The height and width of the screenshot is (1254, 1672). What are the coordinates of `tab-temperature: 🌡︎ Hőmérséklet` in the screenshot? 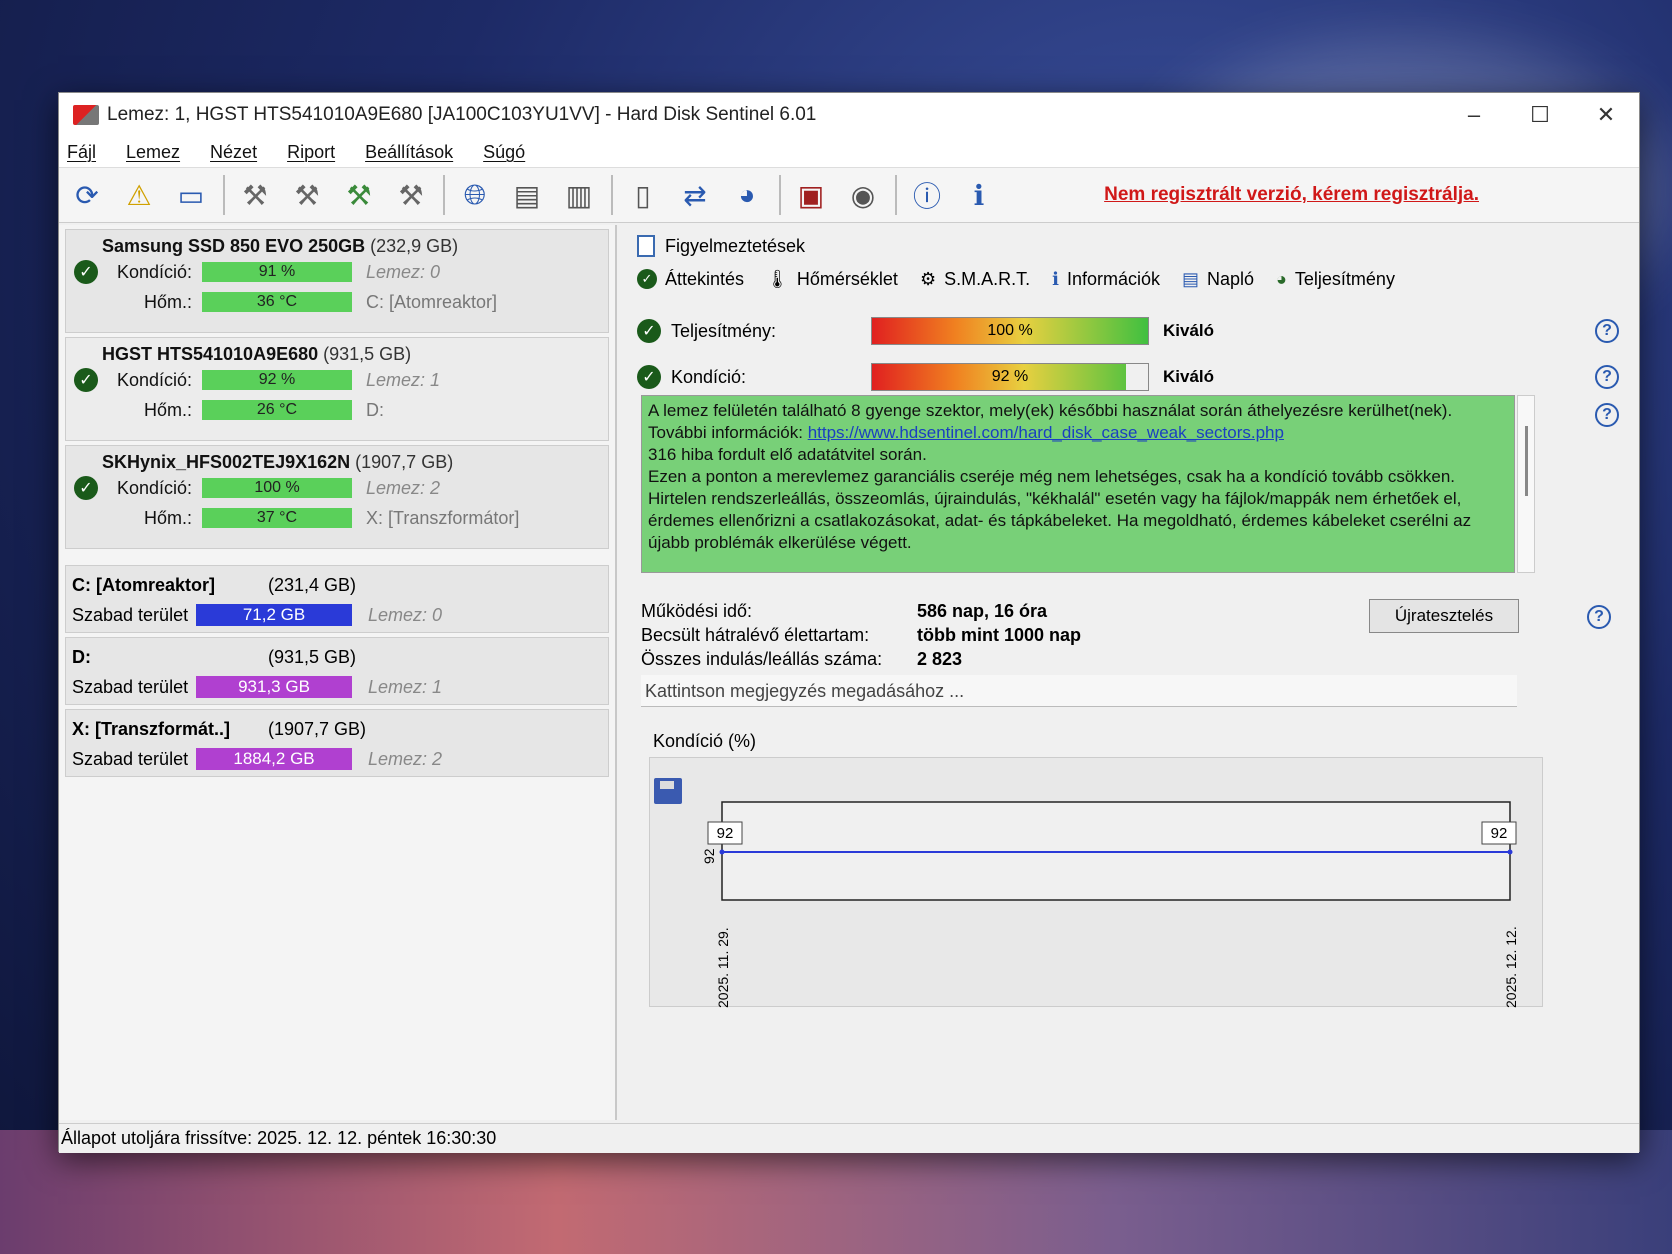 It's located at (832, 279).